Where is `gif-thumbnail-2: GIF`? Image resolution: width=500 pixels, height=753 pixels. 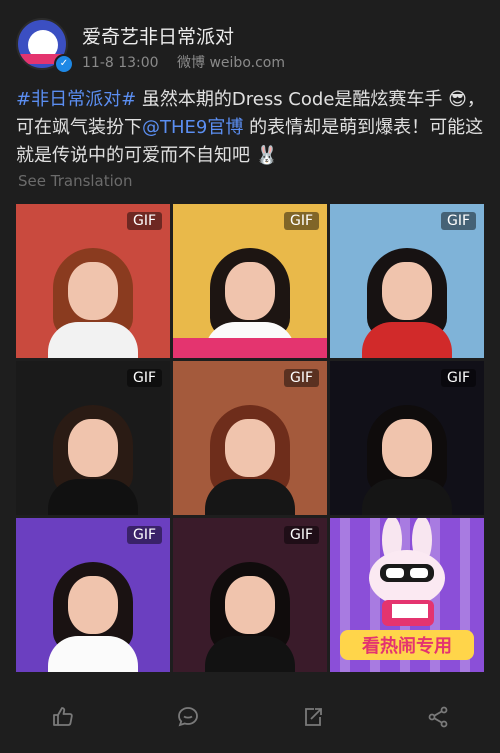
gif-thumbnail-2: GIF is located at coordinates (250, 281).